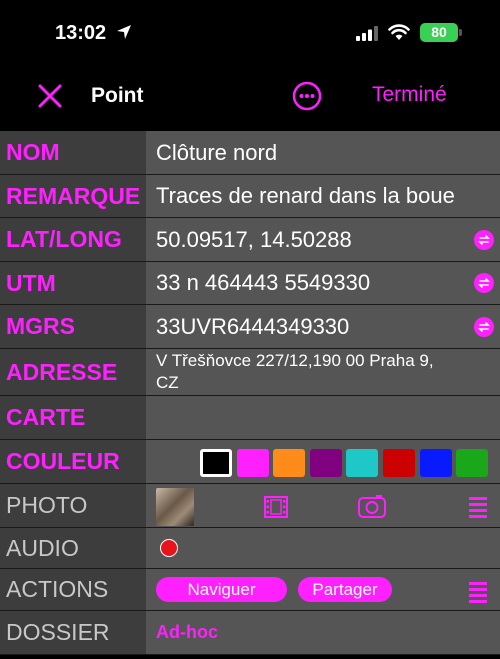  What do you see at coordinates (323, 372) in the screenshot?
I see `address-field: V Třešňovce 227/12,190 00 Praha 9, CZ` at bounding box center [323, 372].